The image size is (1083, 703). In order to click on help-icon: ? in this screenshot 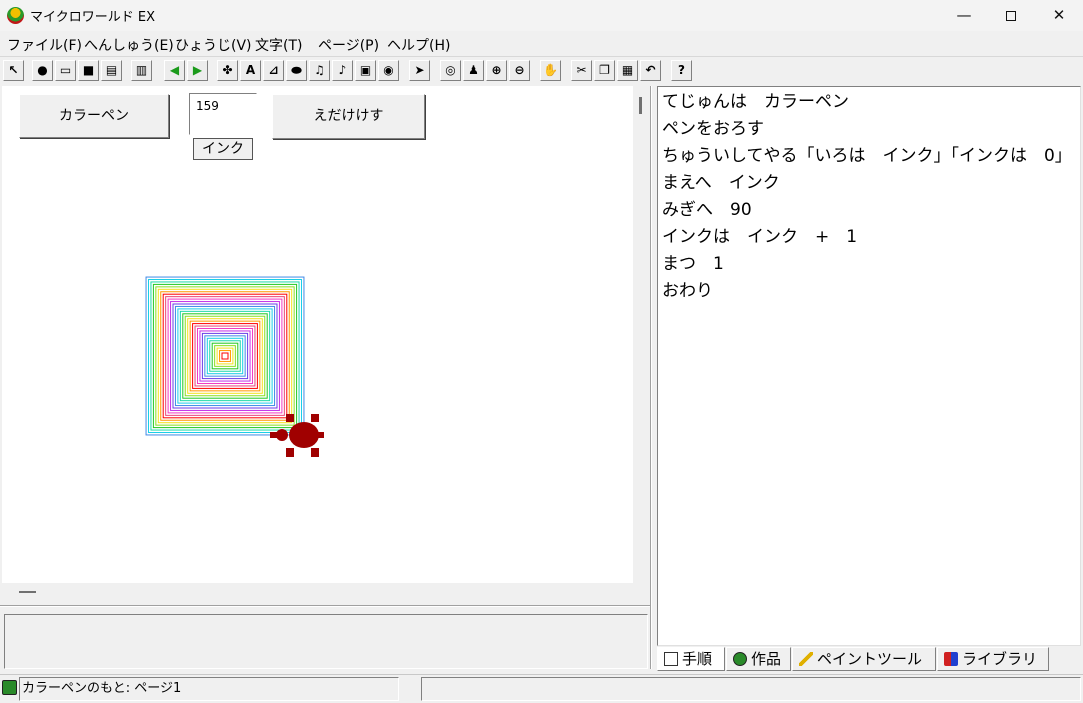, I will do `click(681, 70)`.